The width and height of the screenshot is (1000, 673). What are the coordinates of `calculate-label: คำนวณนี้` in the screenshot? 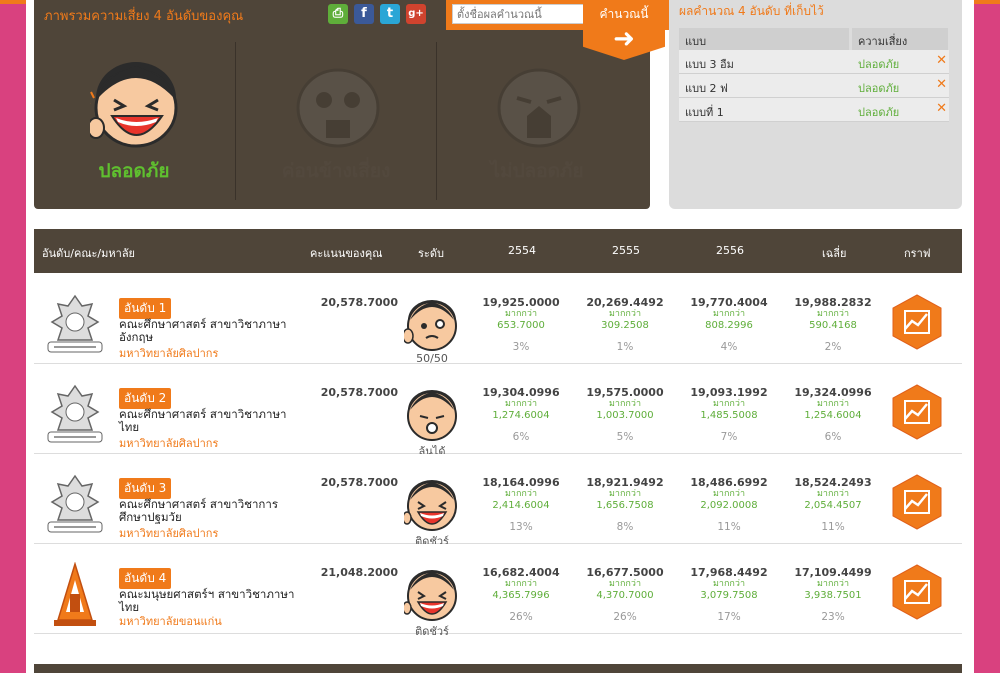 It's located at (624, 14).